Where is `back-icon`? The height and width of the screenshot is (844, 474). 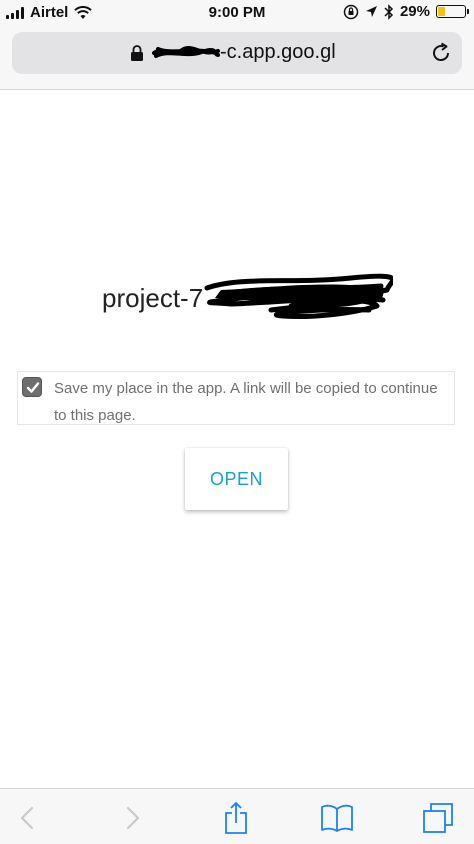
back-icon is located at coordinates (27, 818).